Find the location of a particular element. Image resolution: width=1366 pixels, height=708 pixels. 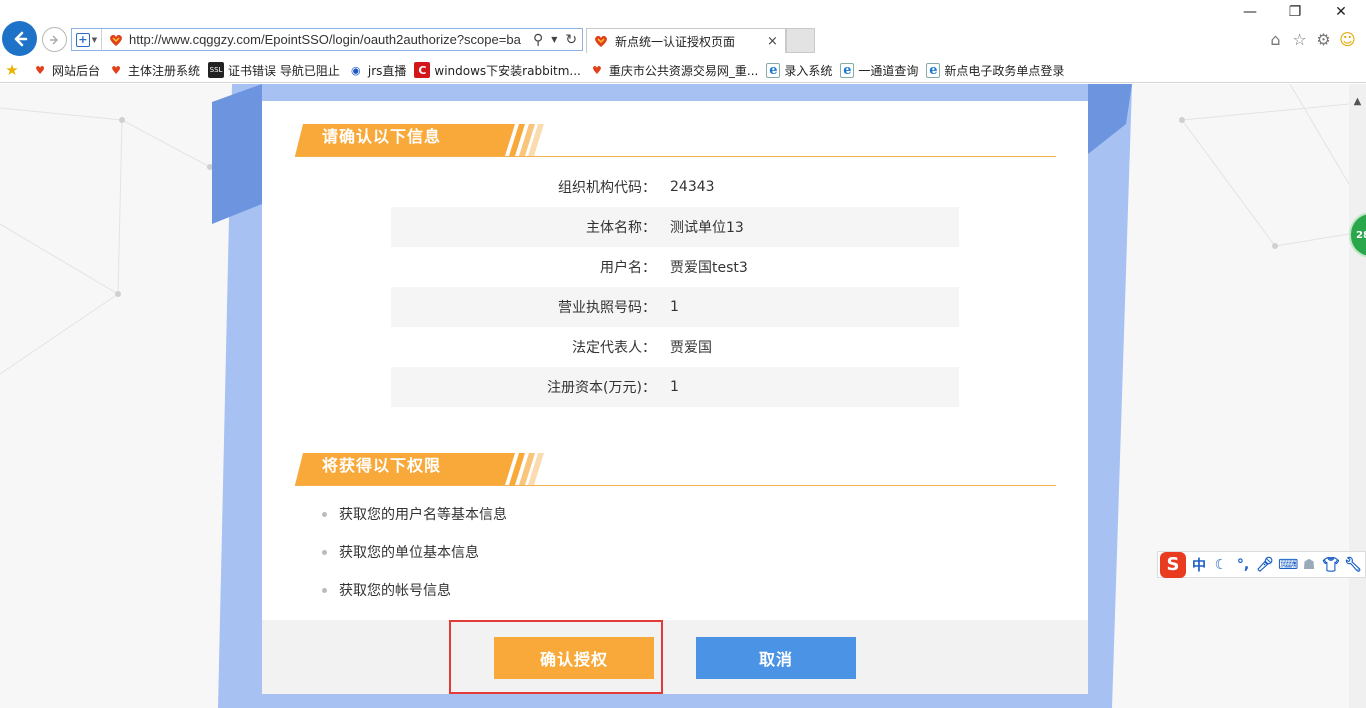

info-row-license-no: 营业执照号码： 1 is located at coordinates (675, 307).